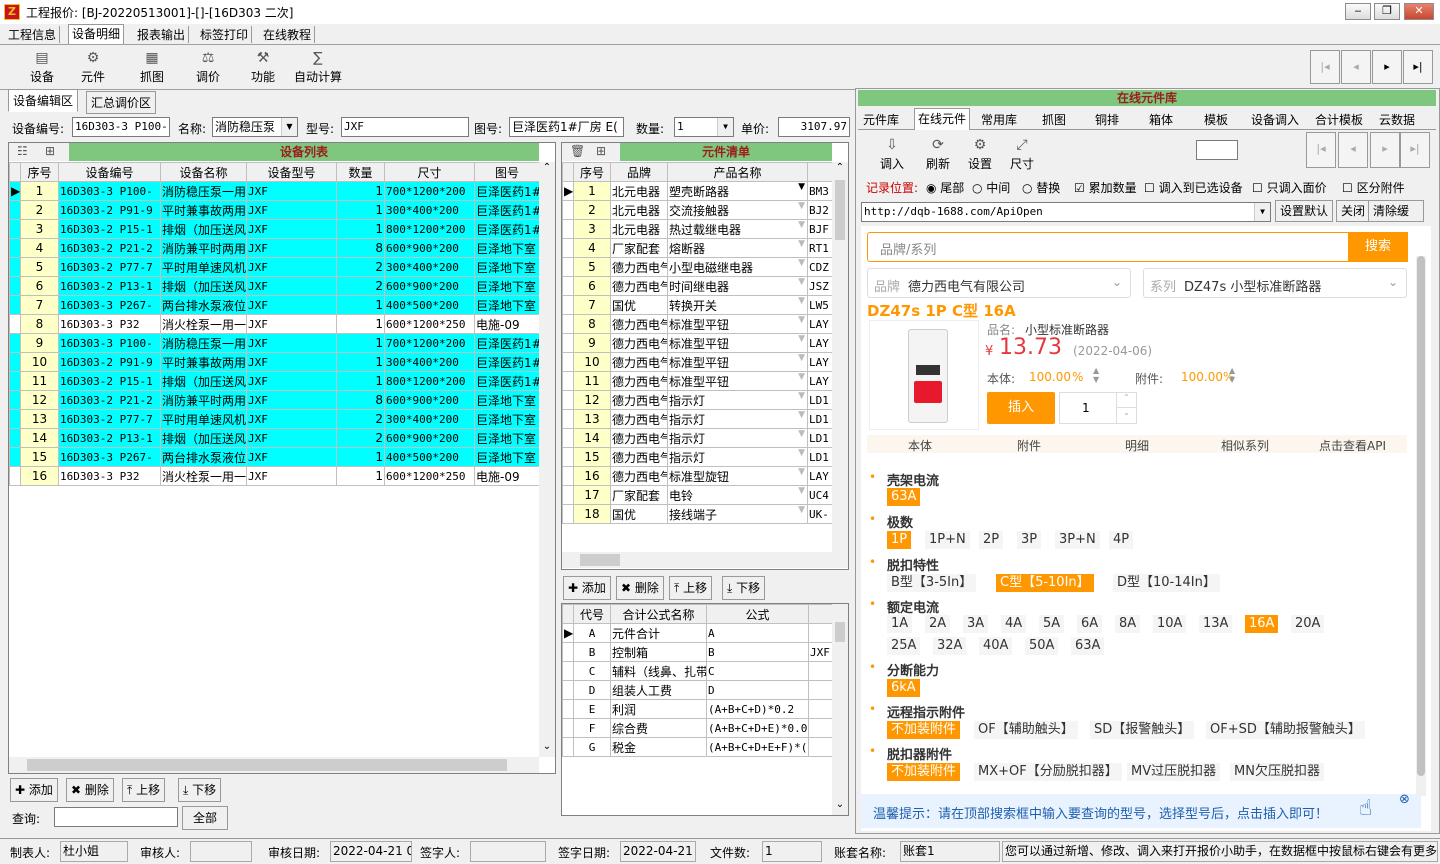 Image resolution: width=1440 pixels, height=864 pixels. What do you see at coordinates (1418, 67) in the screenshot?
I see `last-record-button: ▸|` at bounding box center [1418, 67].